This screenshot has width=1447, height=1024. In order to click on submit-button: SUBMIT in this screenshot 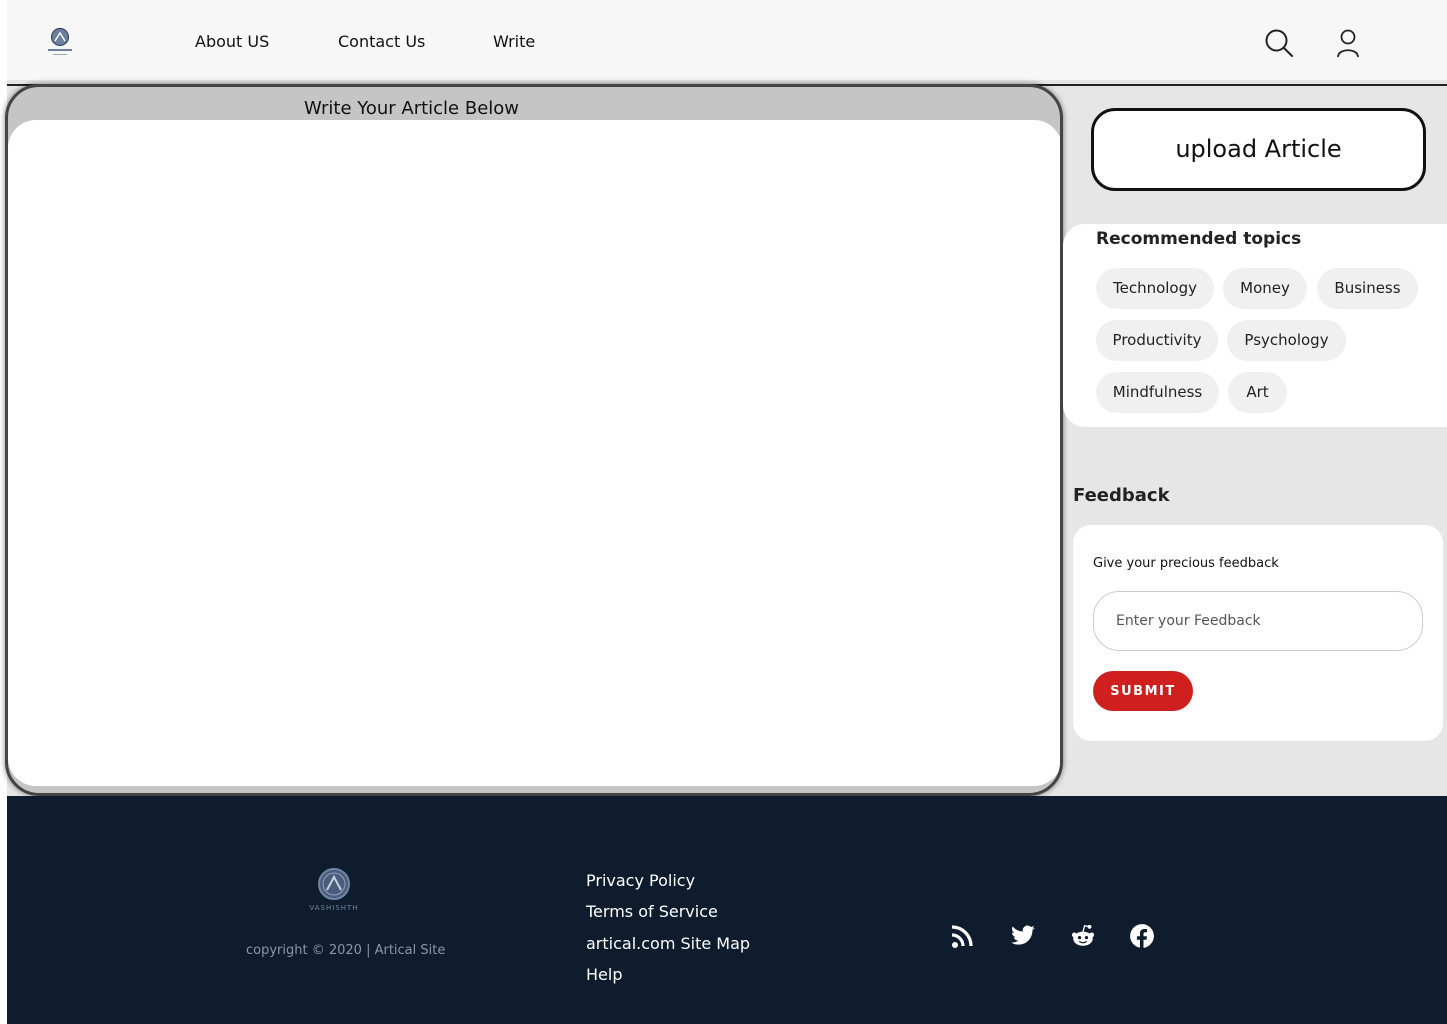, I will do `click(1143, 691)`.